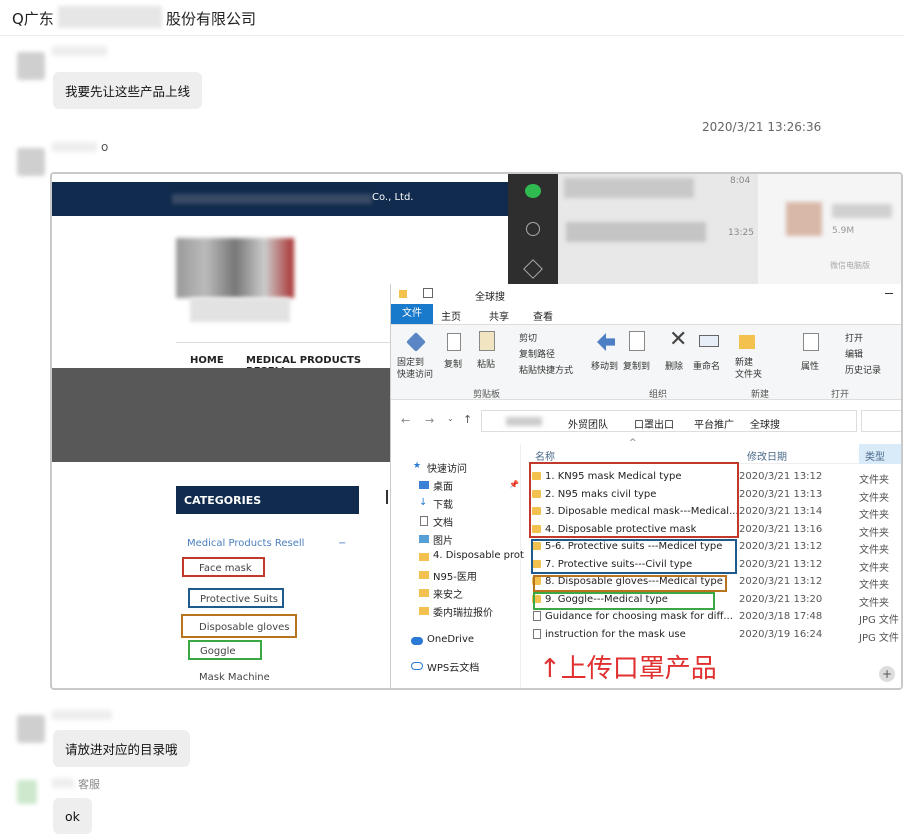  What do you see at coordinates (781, 564) in the screenshot?
I see `file-date: 2020/3/21 13:12` at bounding box center [781, 564].